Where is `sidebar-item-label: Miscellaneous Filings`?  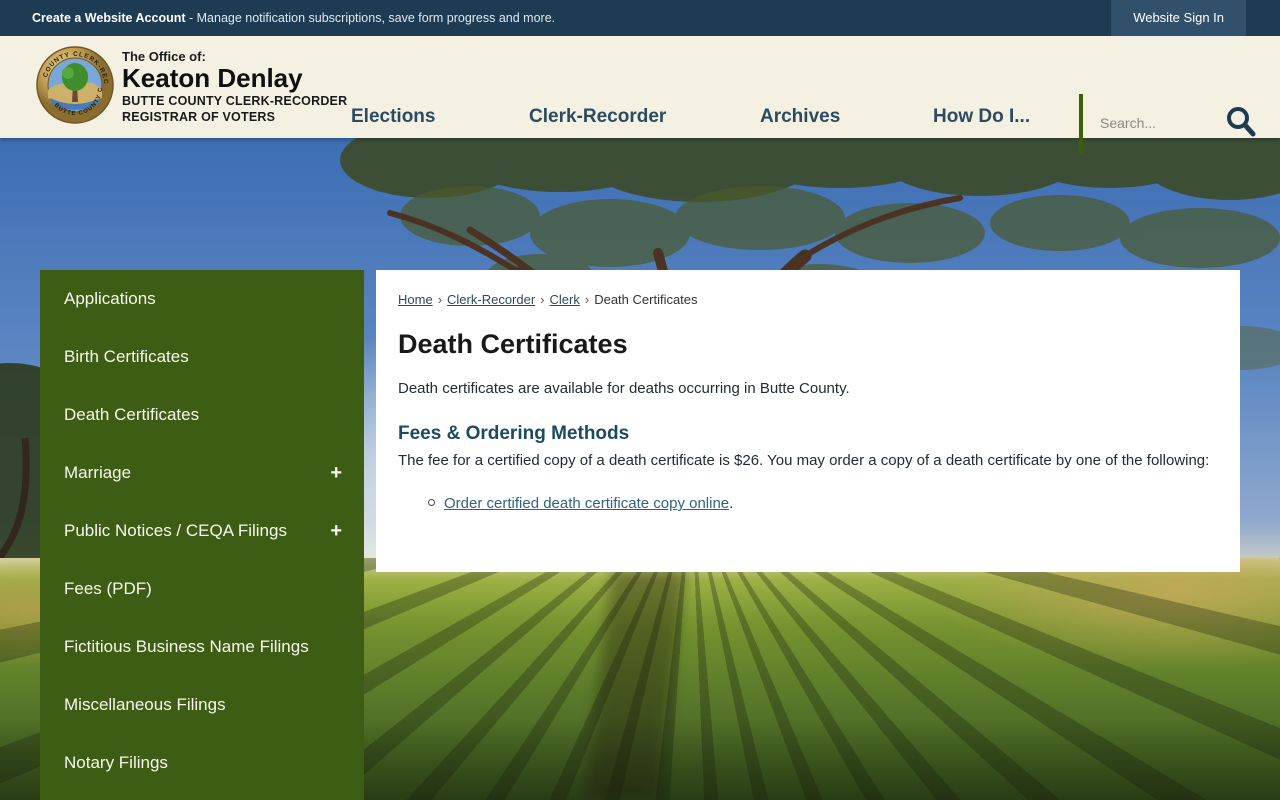
sidebar-item-label: Miscellaneous Filings is located at coordinates (145, 704).